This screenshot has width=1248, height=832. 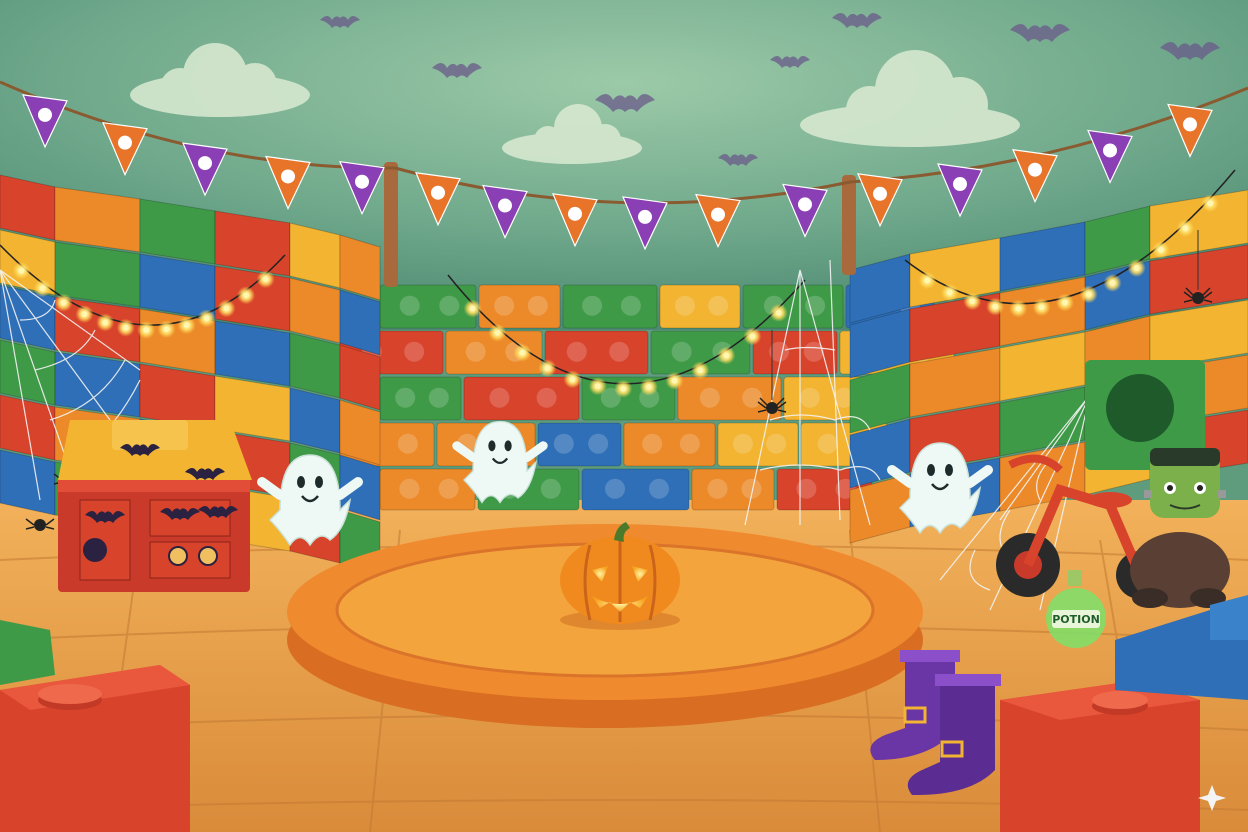 I want to click on brick-green-left, so click(x=27, y=652).